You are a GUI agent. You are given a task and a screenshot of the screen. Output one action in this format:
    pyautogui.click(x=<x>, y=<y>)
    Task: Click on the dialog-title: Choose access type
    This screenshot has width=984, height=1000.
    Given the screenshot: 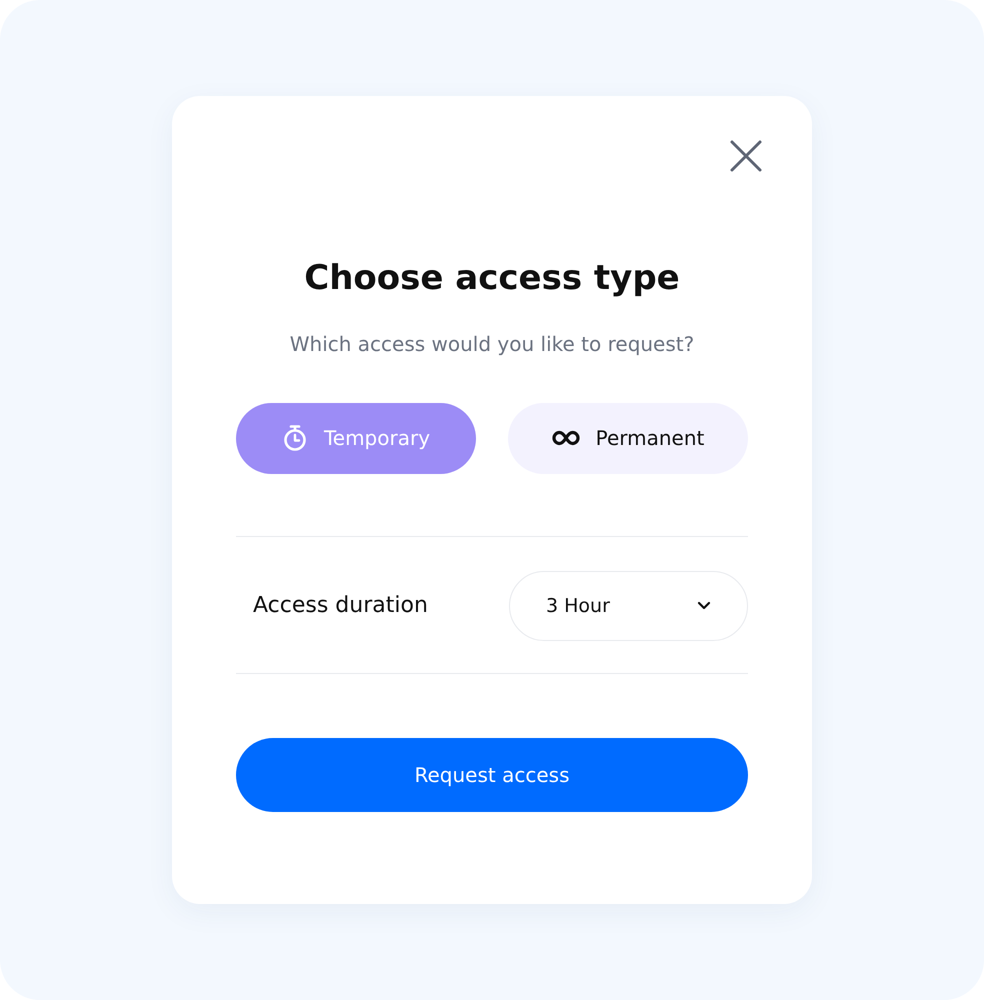 What is the action you would take?
    pyautogui.click(x=492, y=278)
    